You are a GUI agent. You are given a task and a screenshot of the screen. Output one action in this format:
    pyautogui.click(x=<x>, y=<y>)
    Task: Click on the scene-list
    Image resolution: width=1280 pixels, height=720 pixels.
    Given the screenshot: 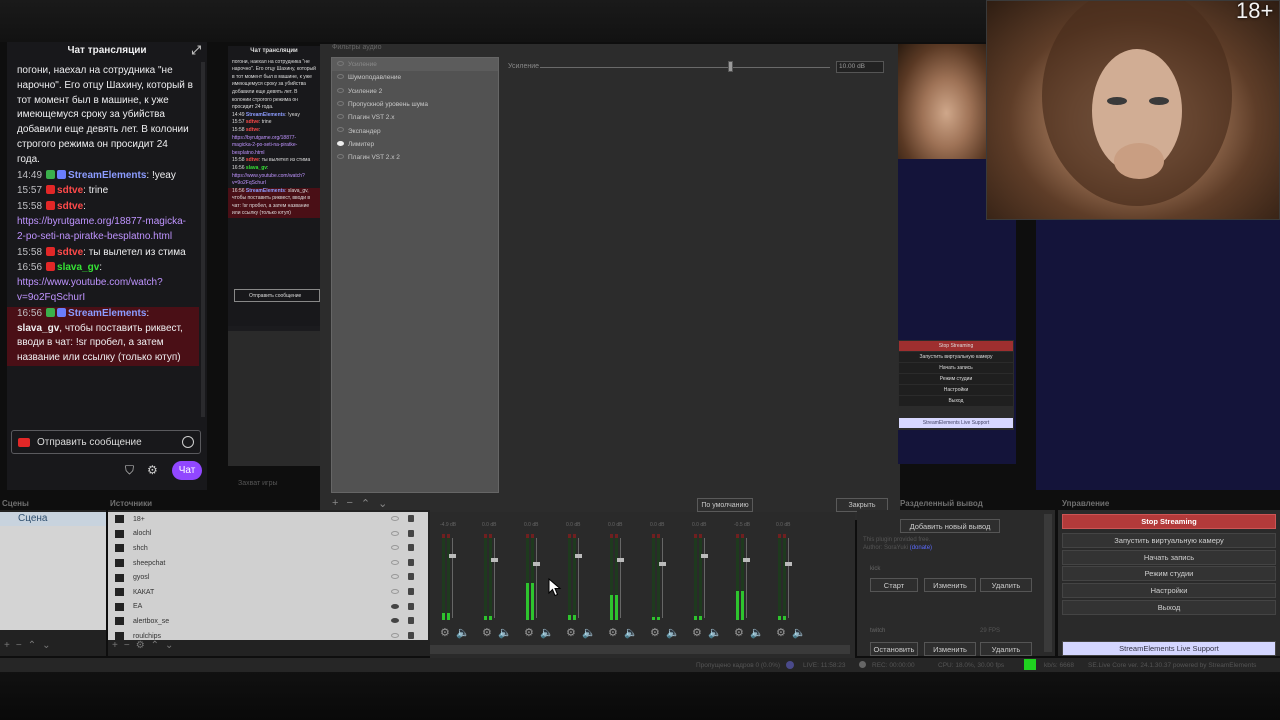 What is the action you would take?
    pyautogui.click(x=53, y=571)
    